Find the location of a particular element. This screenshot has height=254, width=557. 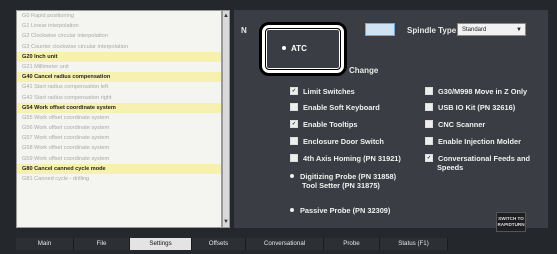

option-label-line2: Tool Setter (PN 31875) is located at coordinates (341, 185).